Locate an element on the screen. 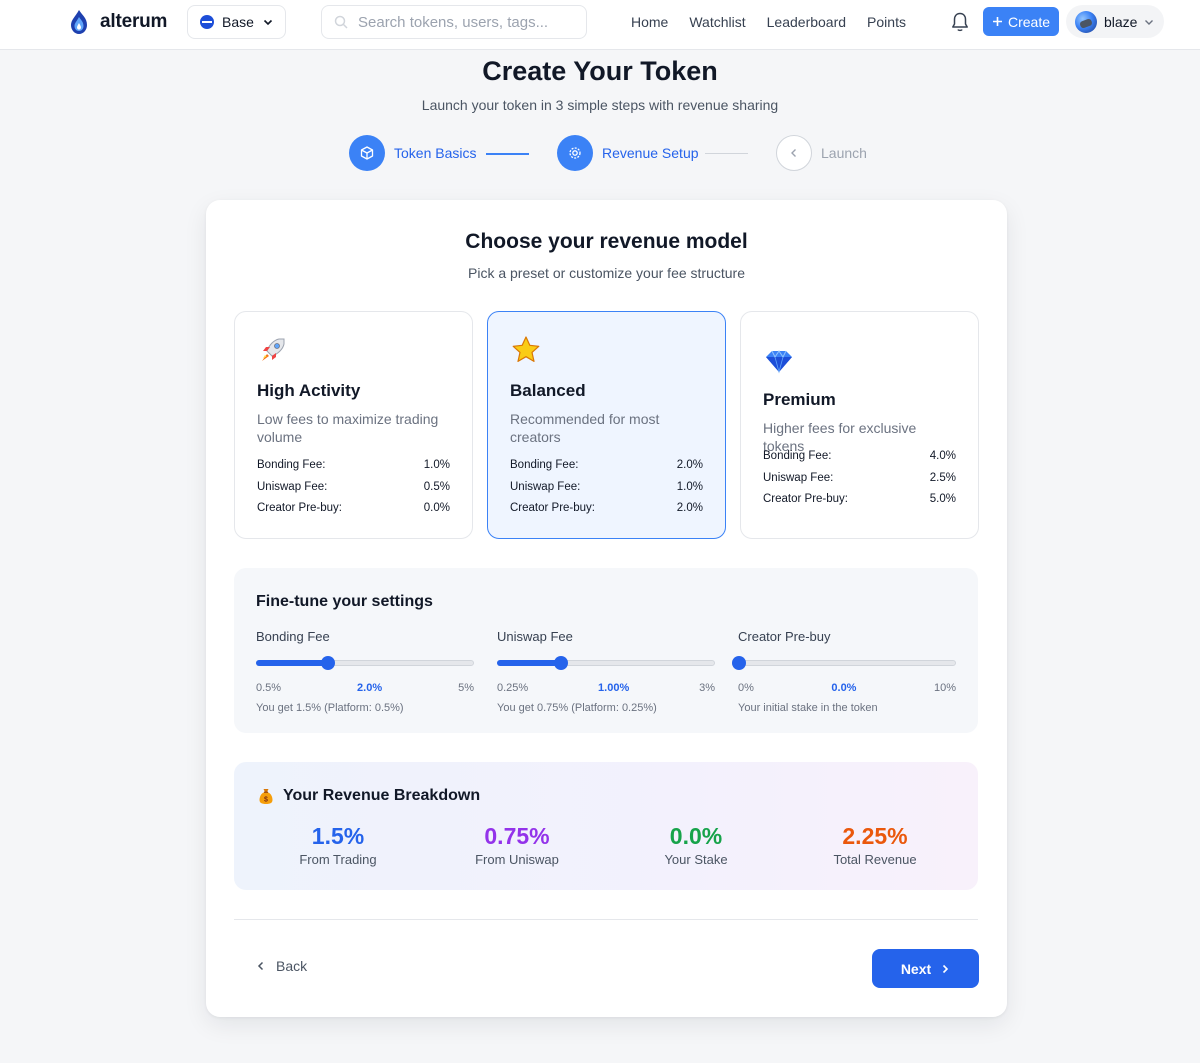 Image resolution: width=1200 pixels, height=1063 pixels. chevron-left-icon is located at coordinates (793, 153).